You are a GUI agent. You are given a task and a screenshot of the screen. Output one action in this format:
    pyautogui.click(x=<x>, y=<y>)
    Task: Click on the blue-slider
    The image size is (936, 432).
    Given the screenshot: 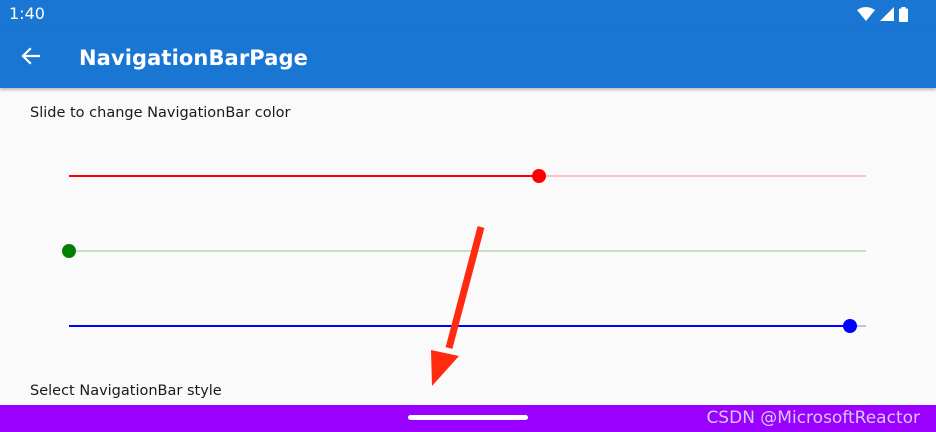 What is the action you would take?
    pyautogui.click(x=467, y=326)
    